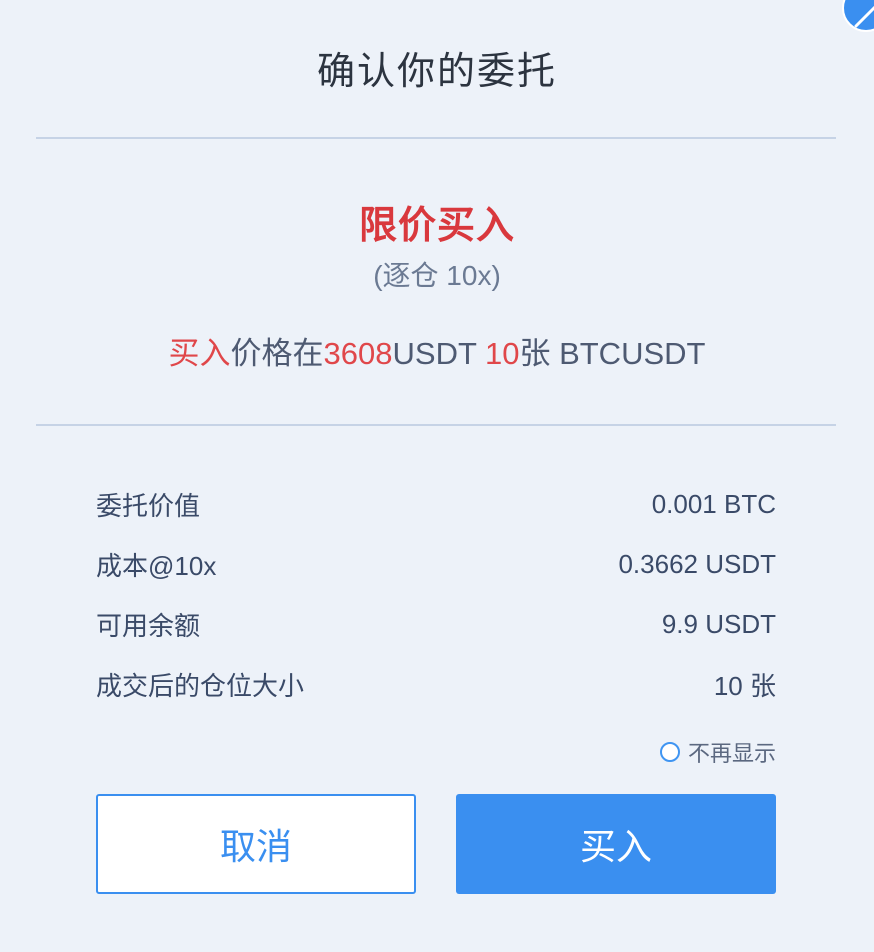  I want to click on detail-row-cost: 成本@10x 0.3662 USDT, so click(436, 564).